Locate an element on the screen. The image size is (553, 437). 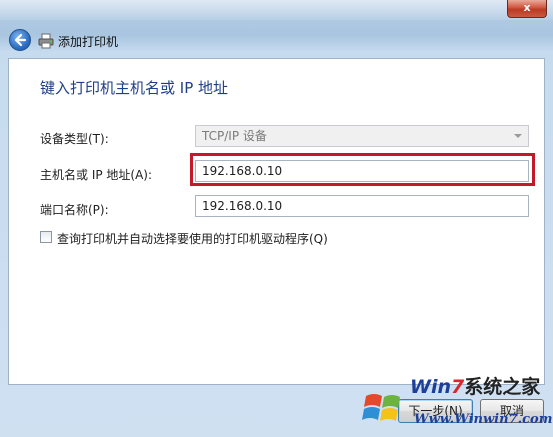
query-printer-checkbox is located at coordinates (46, 237).